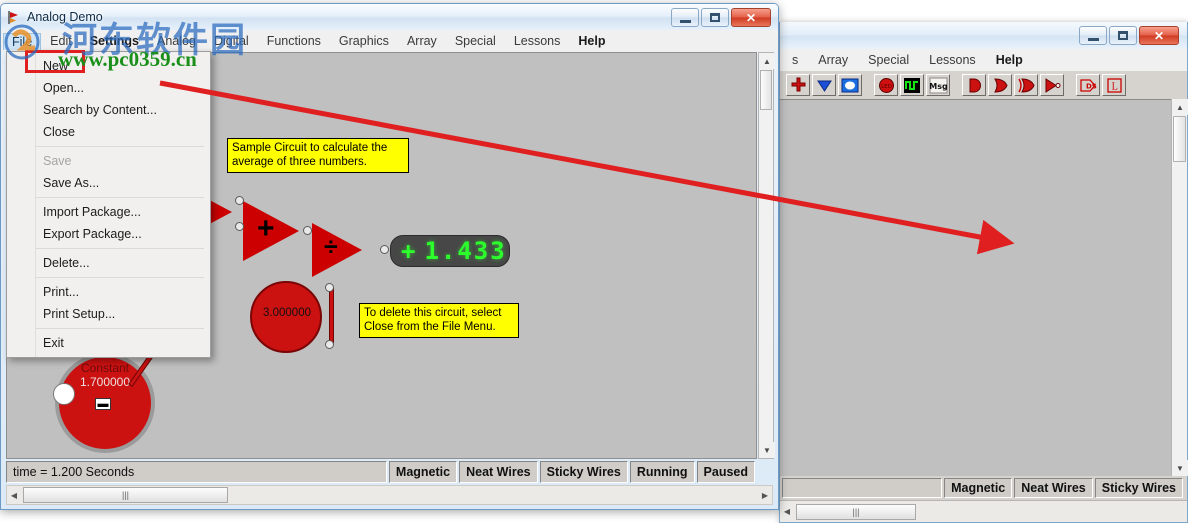 The image size is (1188, 523). What do you see at coordinates (795, 60) in the screenshot?
I see `menu-item-truncated: s` at bounding box center [795, 60].